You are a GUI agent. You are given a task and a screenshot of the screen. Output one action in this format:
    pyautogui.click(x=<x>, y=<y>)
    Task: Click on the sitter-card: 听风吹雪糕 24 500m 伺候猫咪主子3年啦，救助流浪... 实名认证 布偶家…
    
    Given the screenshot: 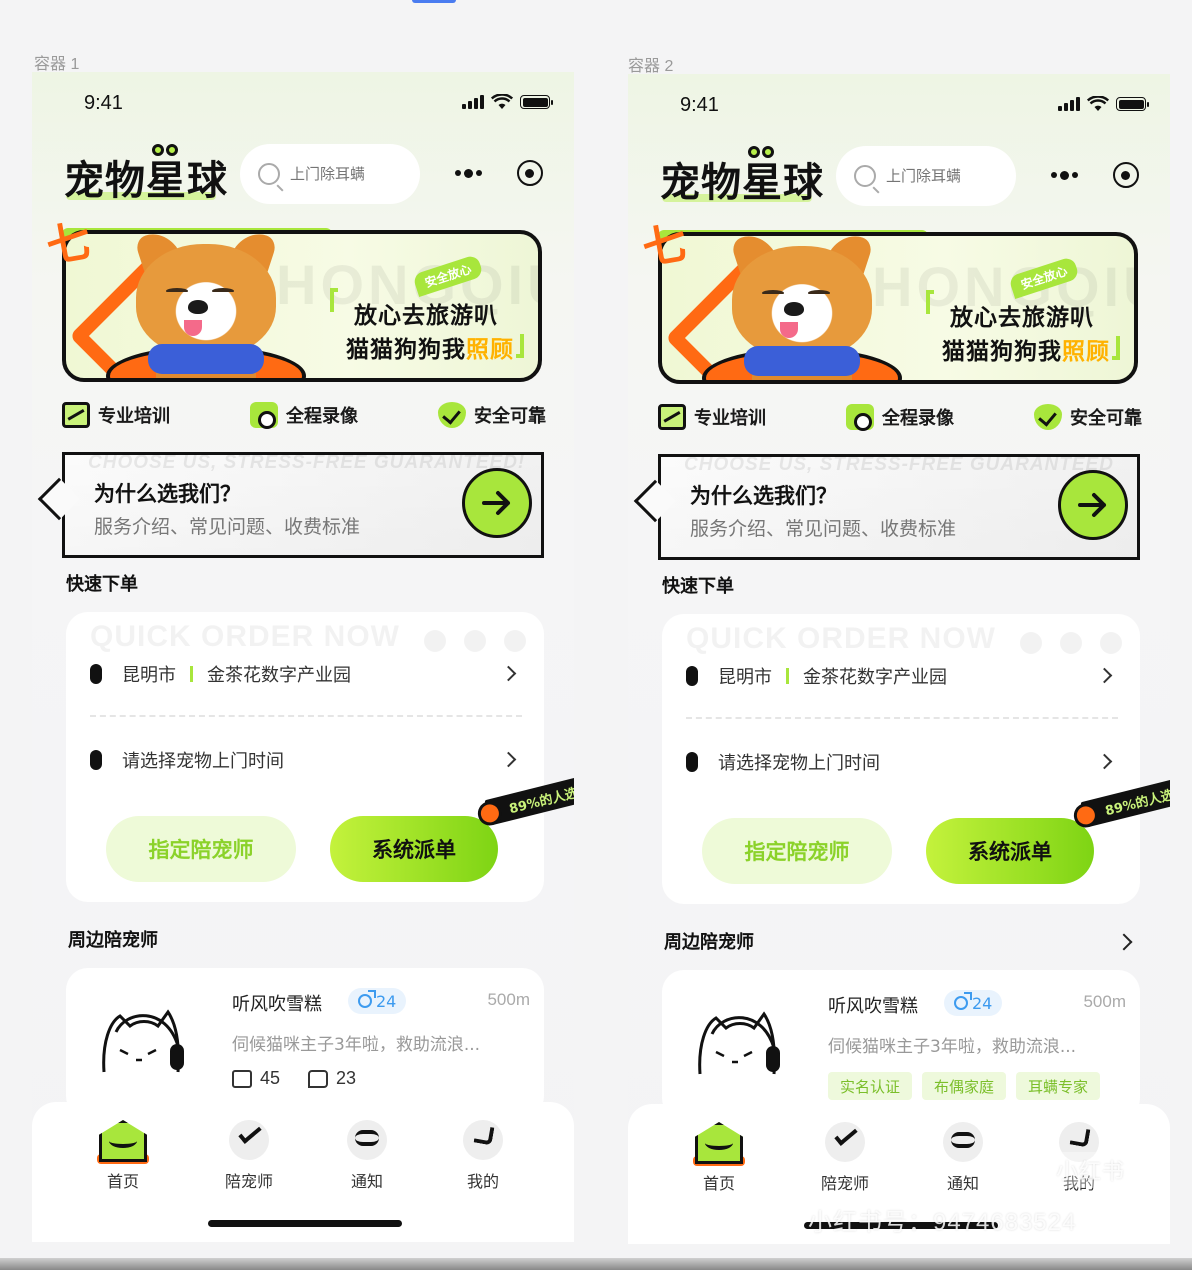 What is the action you would take?
    pyautogui.click(x=901, y=1045)
    